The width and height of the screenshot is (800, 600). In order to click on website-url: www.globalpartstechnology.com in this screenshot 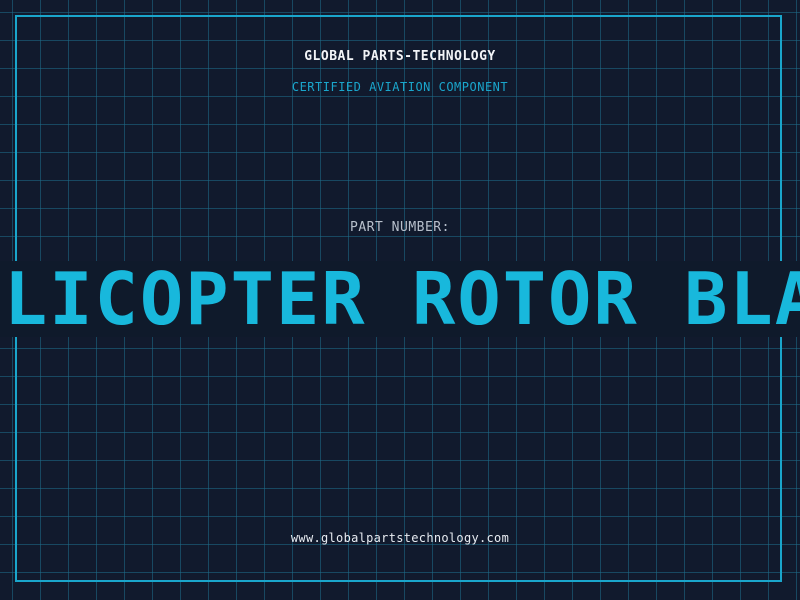, I will do `click(400, 538)`.